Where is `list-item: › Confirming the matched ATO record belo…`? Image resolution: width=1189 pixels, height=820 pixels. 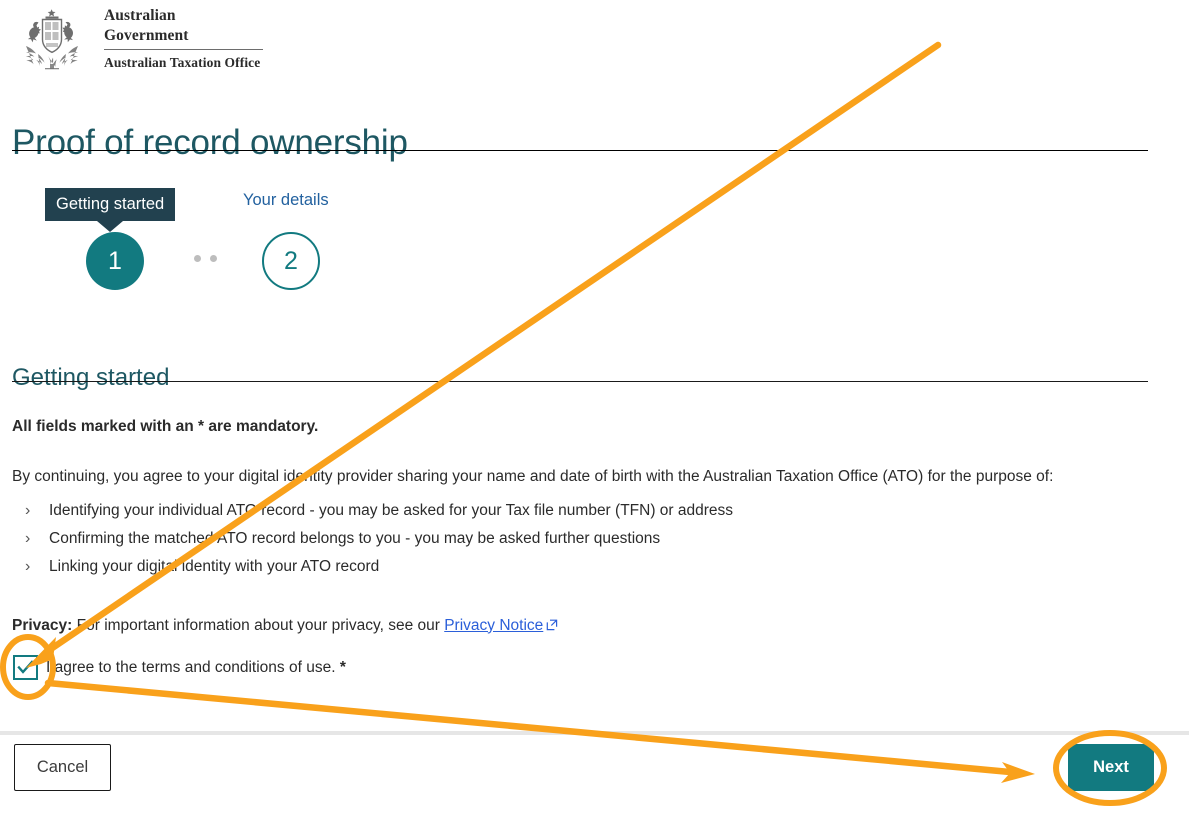
list-item: › Confirming the matched ATO record belo… is located at coordinates (378, 539).